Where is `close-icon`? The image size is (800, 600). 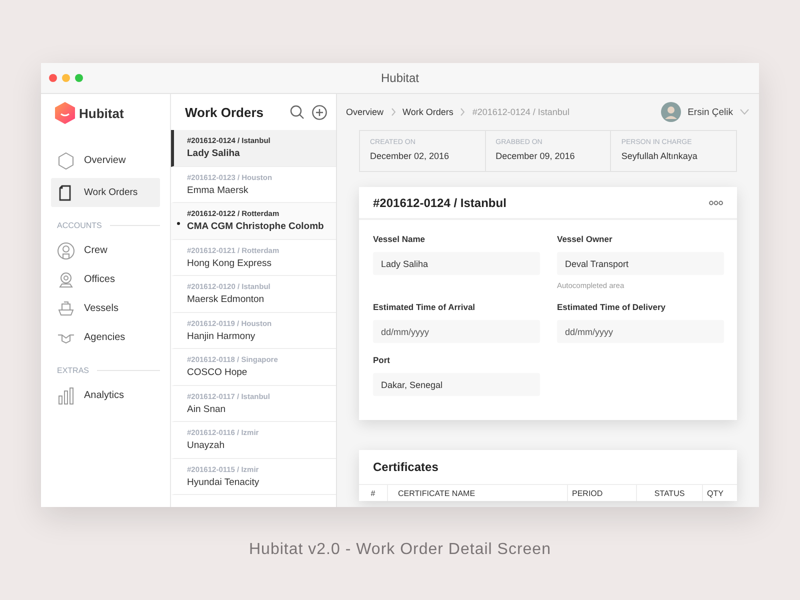
close-icon is located at coordinates (53, 78).